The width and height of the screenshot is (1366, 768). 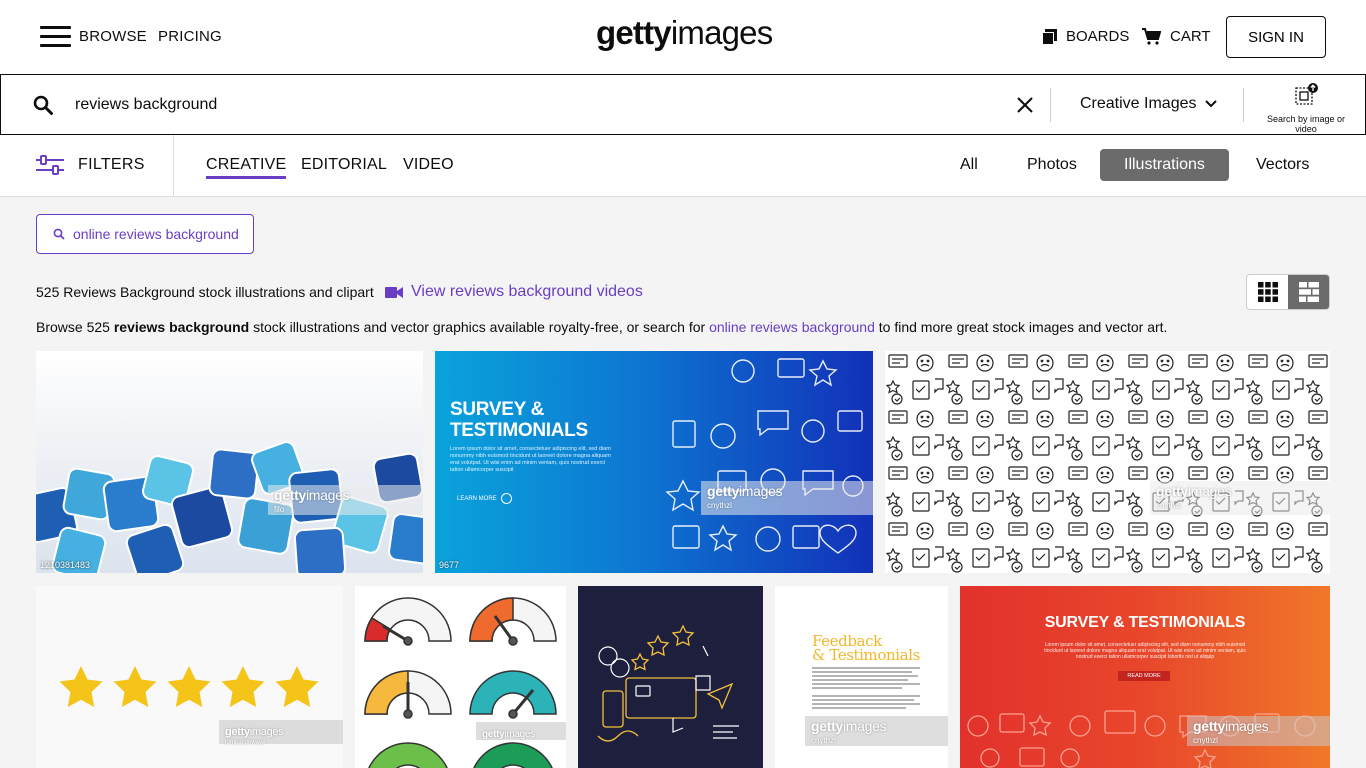 I want to click on tab-editorial: EDITORIAL, so click(x=344, y=165).